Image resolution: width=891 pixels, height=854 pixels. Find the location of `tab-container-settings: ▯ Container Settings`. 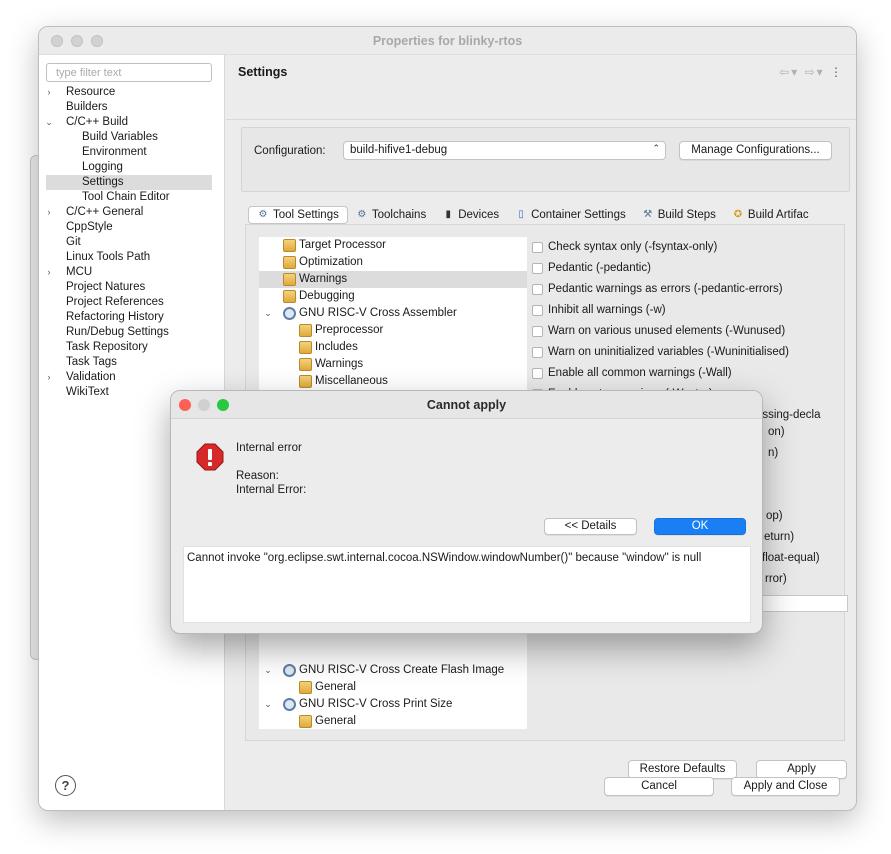

tab-container-settings: ▯ Container Settings is located at coordinates (570, 215).